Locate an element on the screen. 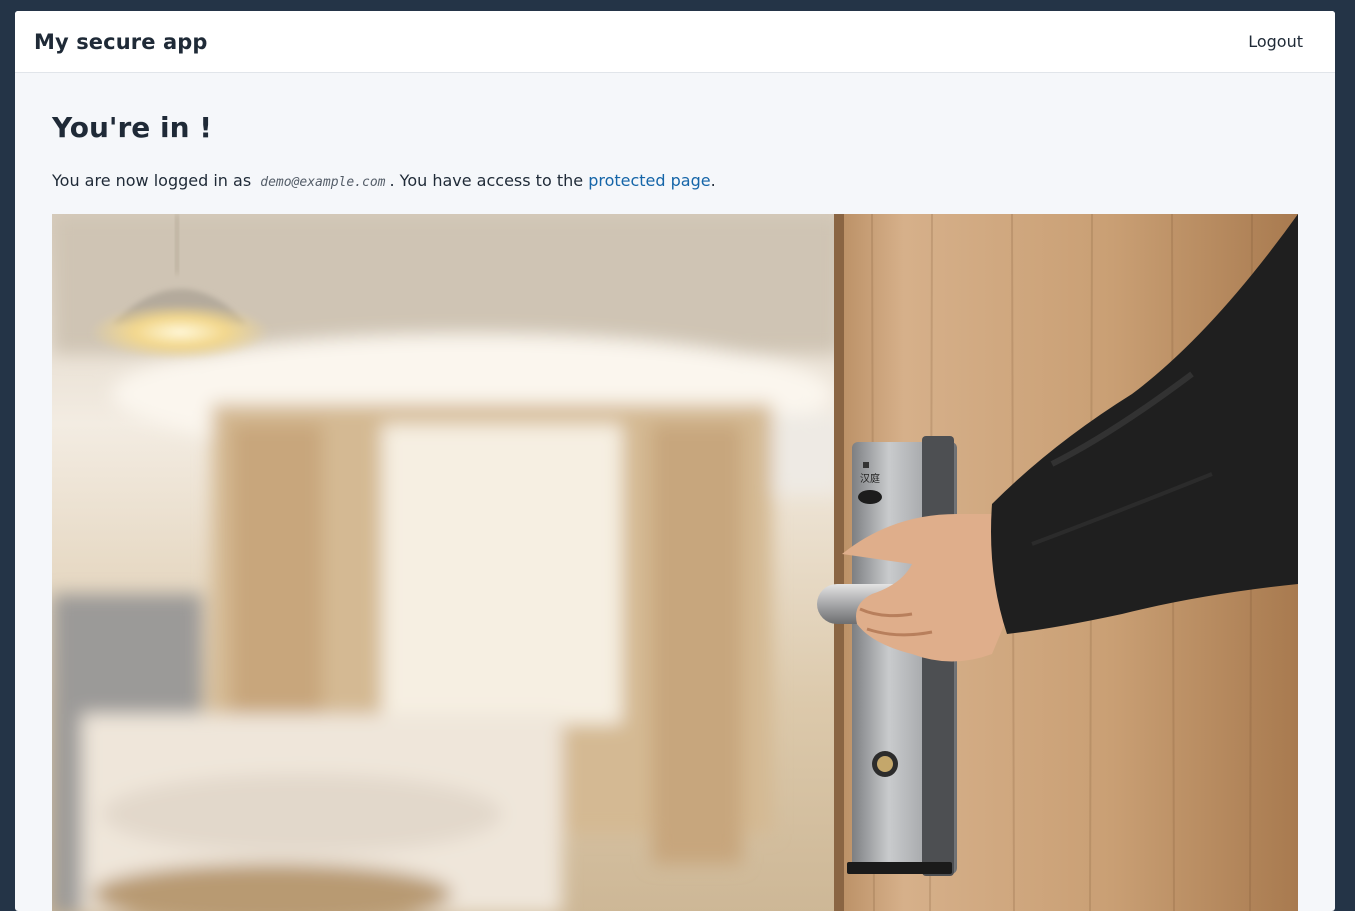  logout-link: Logout is located at coordinates (1275, 41).